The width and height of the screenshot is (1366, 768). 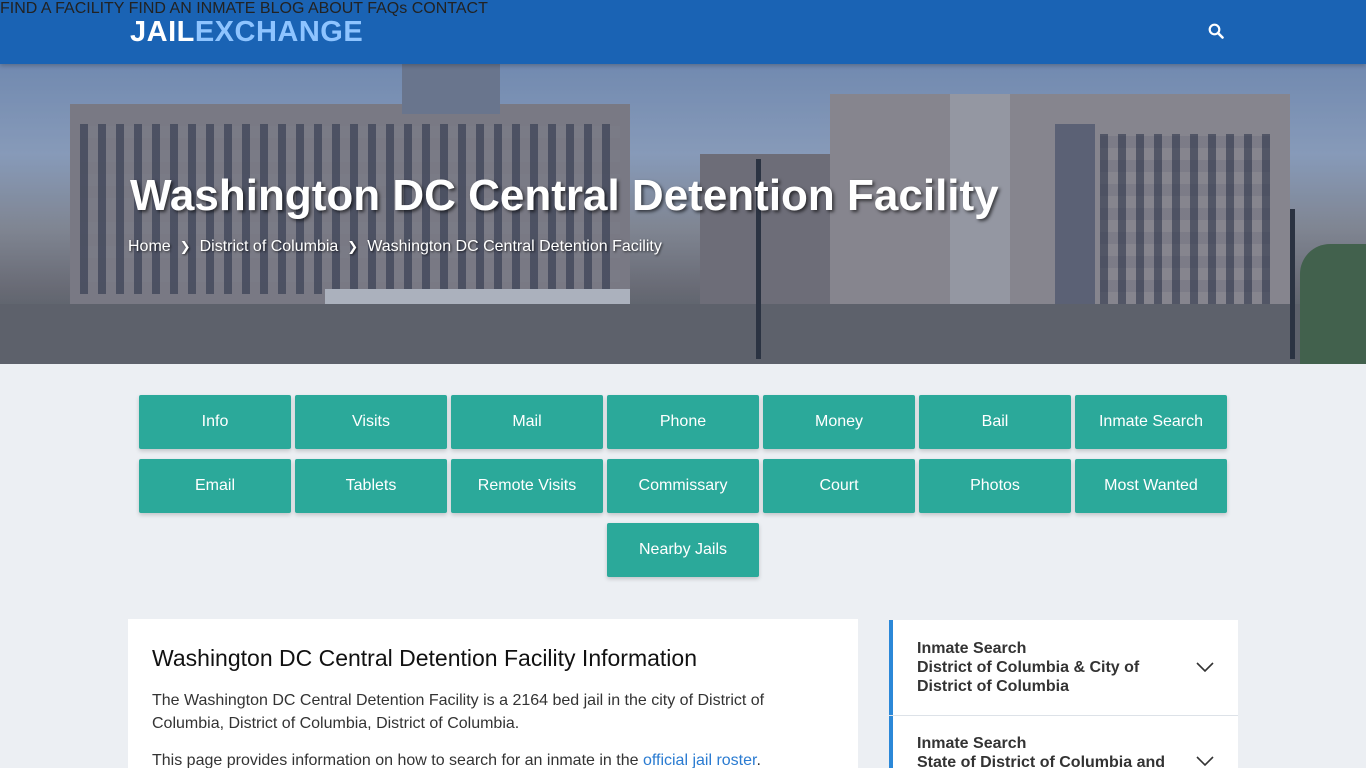 What do you see at coordinates (162, 32) in the screenshot?
I see `logo-text-jail: JAIL` at bounding box center [162, 32].